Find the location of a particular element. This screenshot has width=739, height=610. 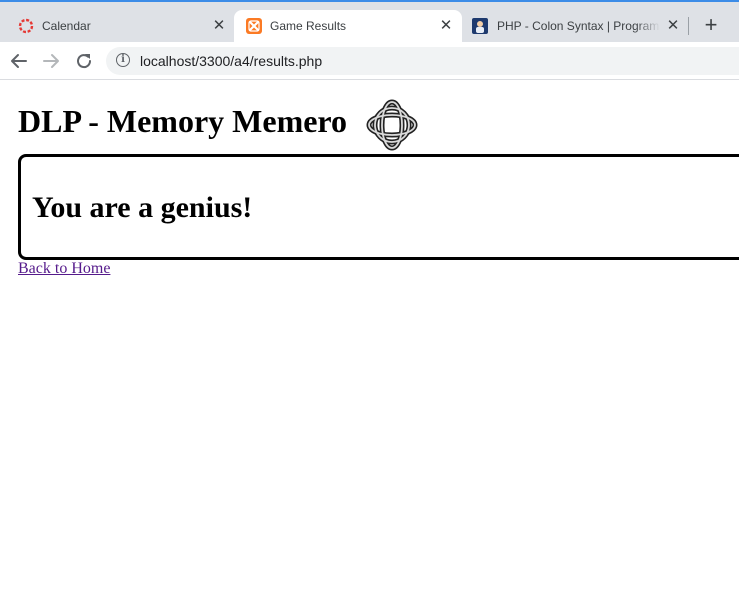

back-arrow-icon is located at coordinates (19, 61).